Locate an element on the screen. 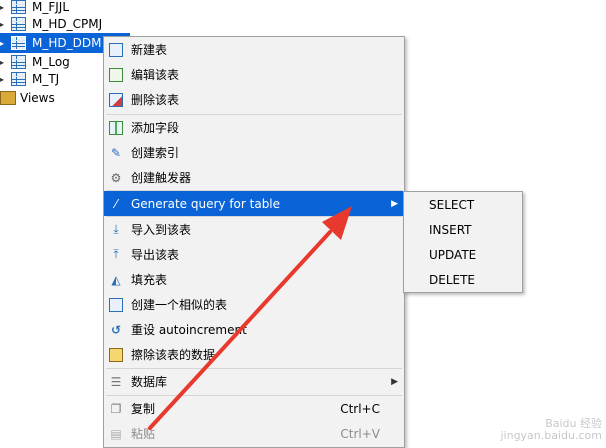  tree-item-label: M_Log is located at coordinates (51, 62).